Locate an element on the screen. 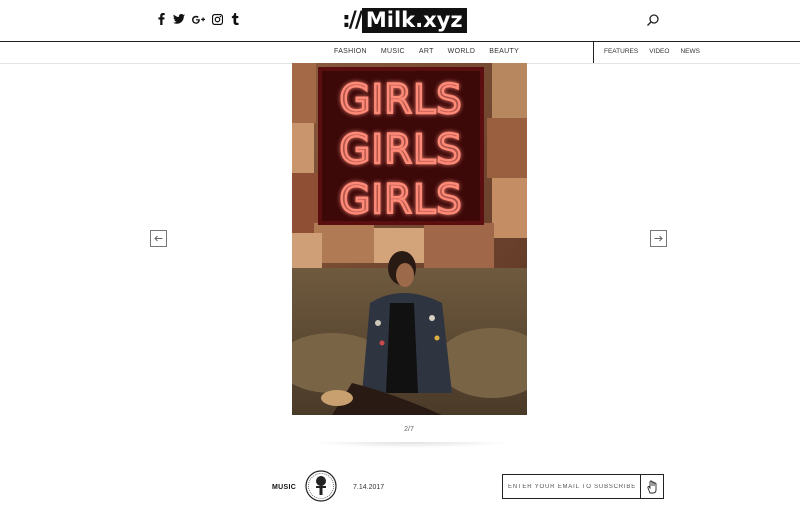 The width and height of the screenshot is (800, 510). tumblr-icon is located at coordinates (235, 19).